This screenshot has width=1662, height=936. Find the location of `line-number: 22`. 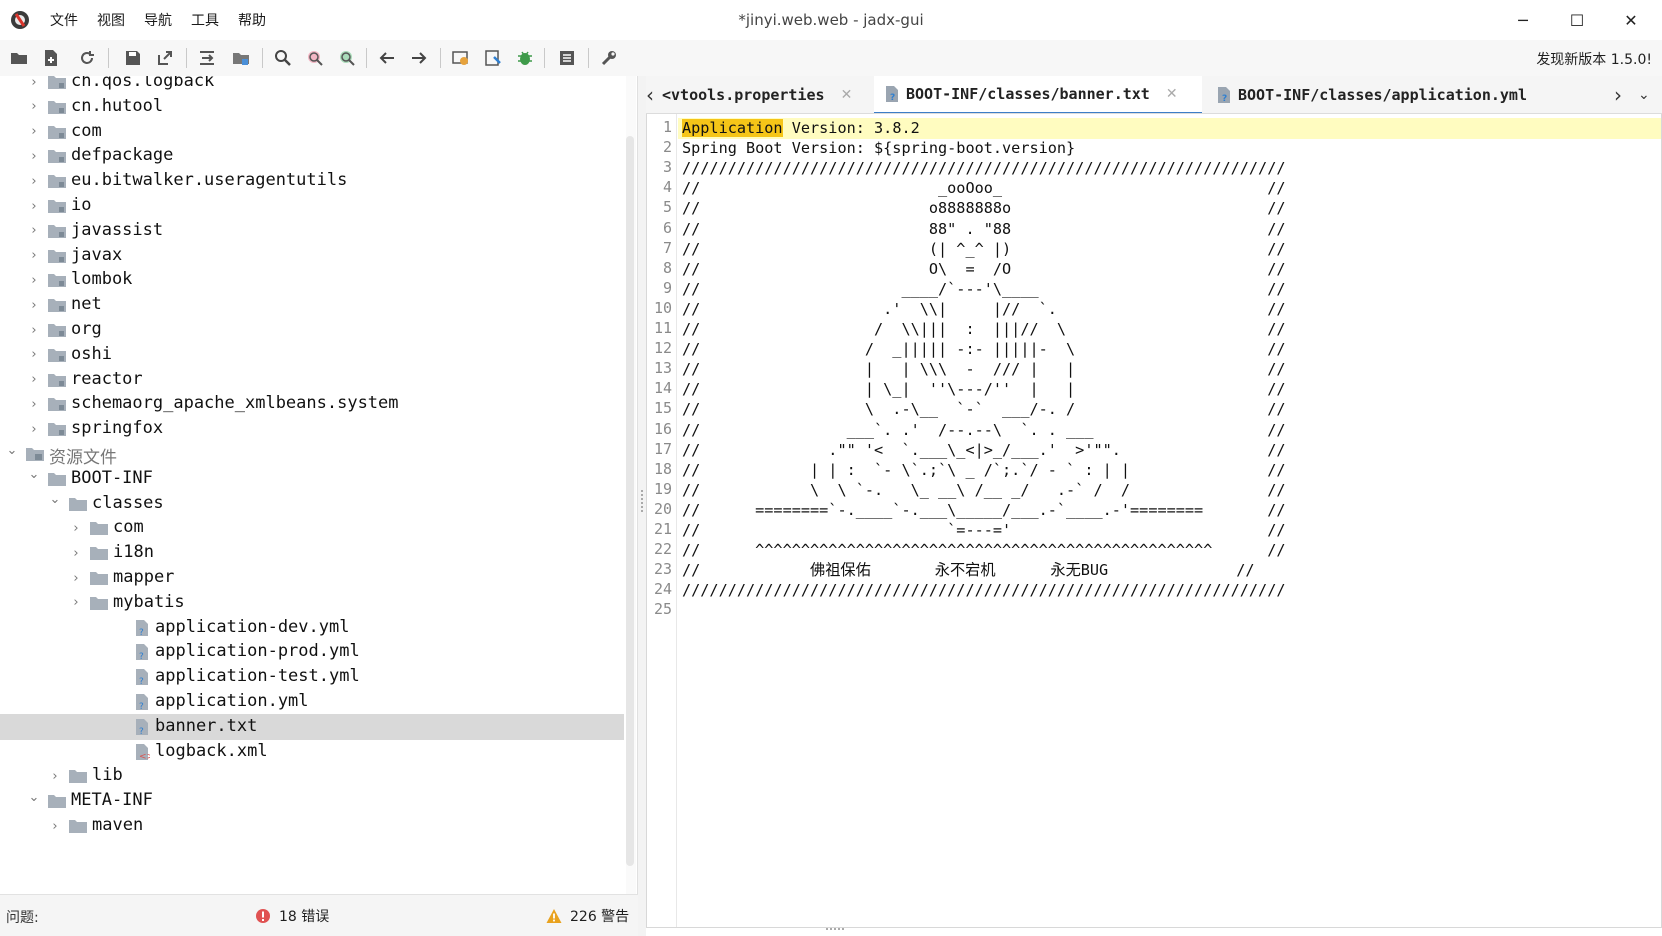

line-number: 22 is located at coordinates (662, 549).